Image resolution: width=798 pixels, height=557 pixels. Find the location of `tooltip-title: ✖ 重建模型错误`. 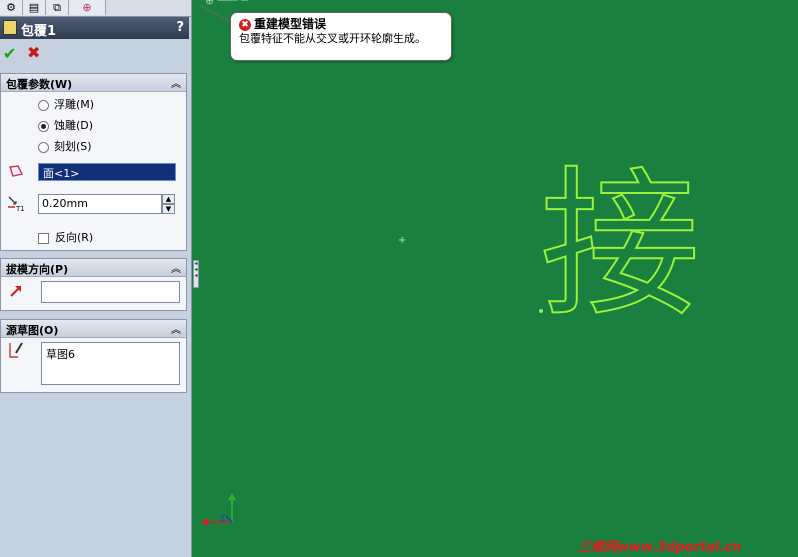

tooltip-title: ✖ 重建模型错误 is located at coordinates (282, 23).